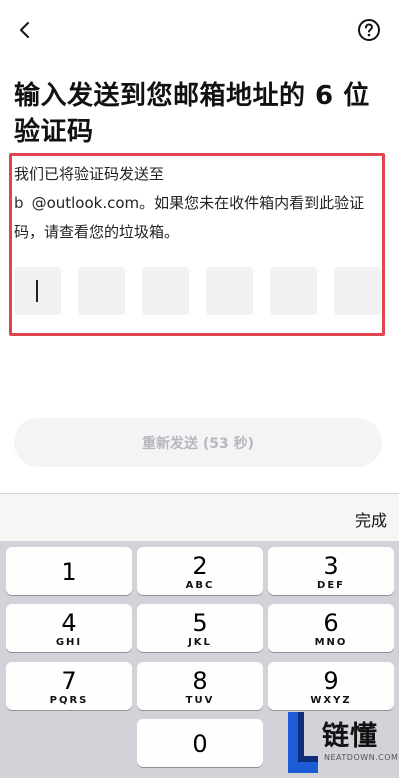 The width and height of the screenshot is (399, 778). Describe the element at coordinates (350, 736) in the screenshot. I see `watermark-text: 链懂` at that location.